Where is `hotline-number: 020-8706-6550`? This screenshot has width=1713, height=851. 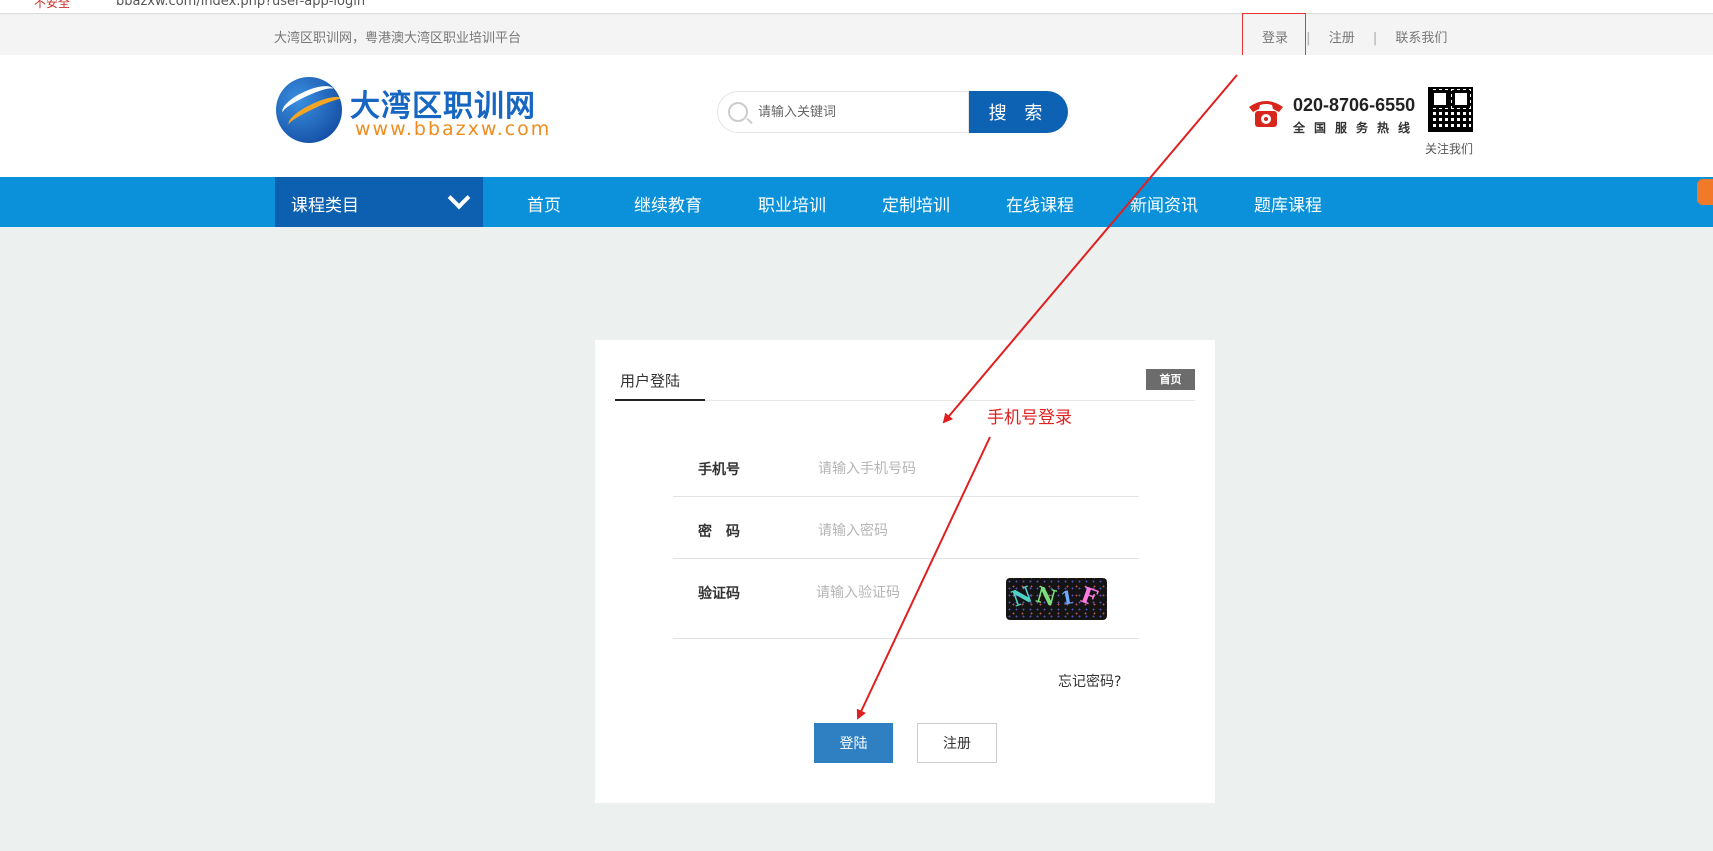
hotline-number: 020-8706-6550 is located at coordinates (1354, 105).